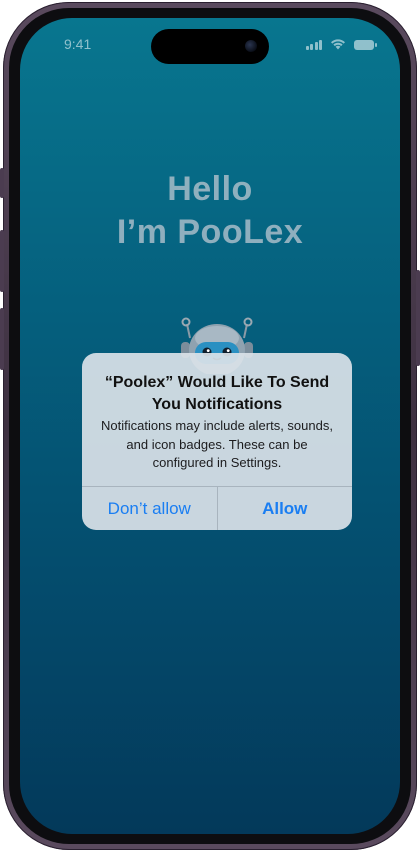 The image size is (420, 852). I want to click on greeting-line-1: Hello, so click(210, 189).